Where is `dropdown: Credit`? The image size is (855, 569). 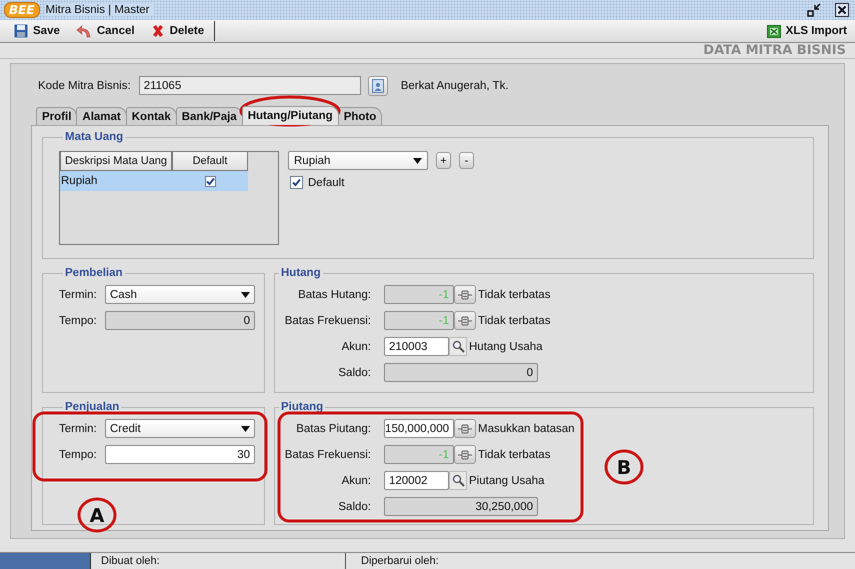
dropdown: Credit is located at coordinates (180, 428).